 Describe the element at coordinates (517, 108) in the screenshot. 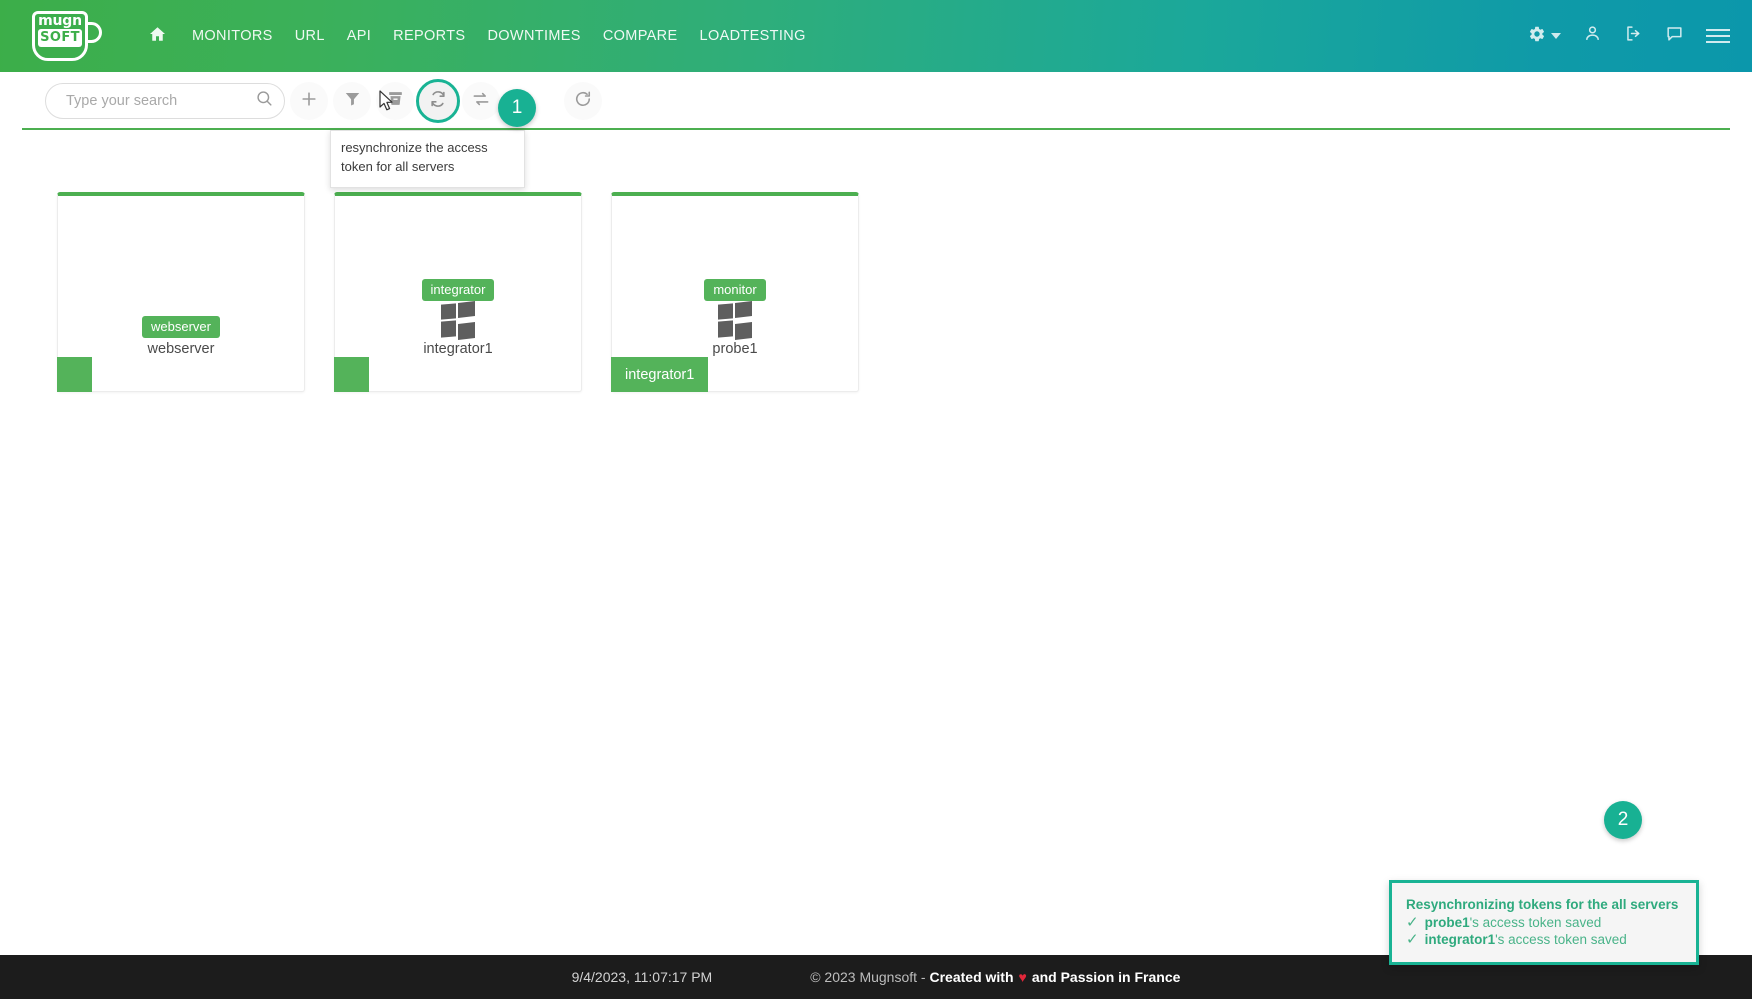

I see `step-badge-1: 1` at that location.